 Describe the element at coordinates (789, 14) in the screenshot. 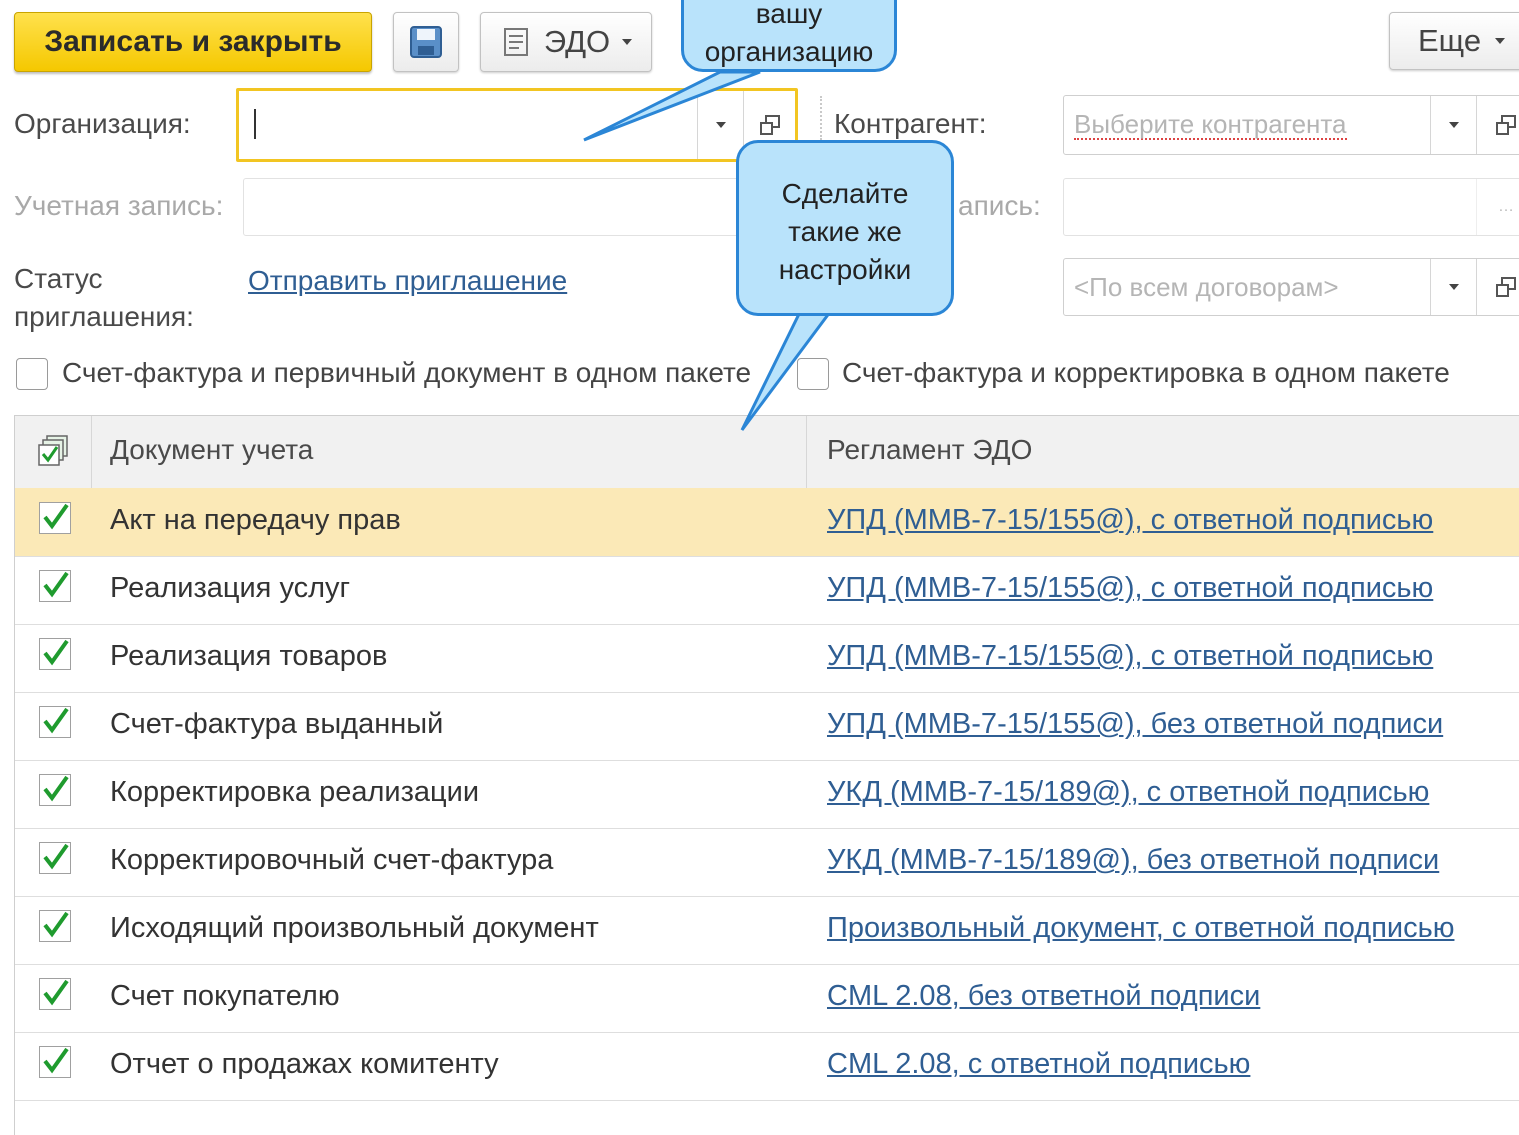

I see `callout-top-line1: вашу` at that location.